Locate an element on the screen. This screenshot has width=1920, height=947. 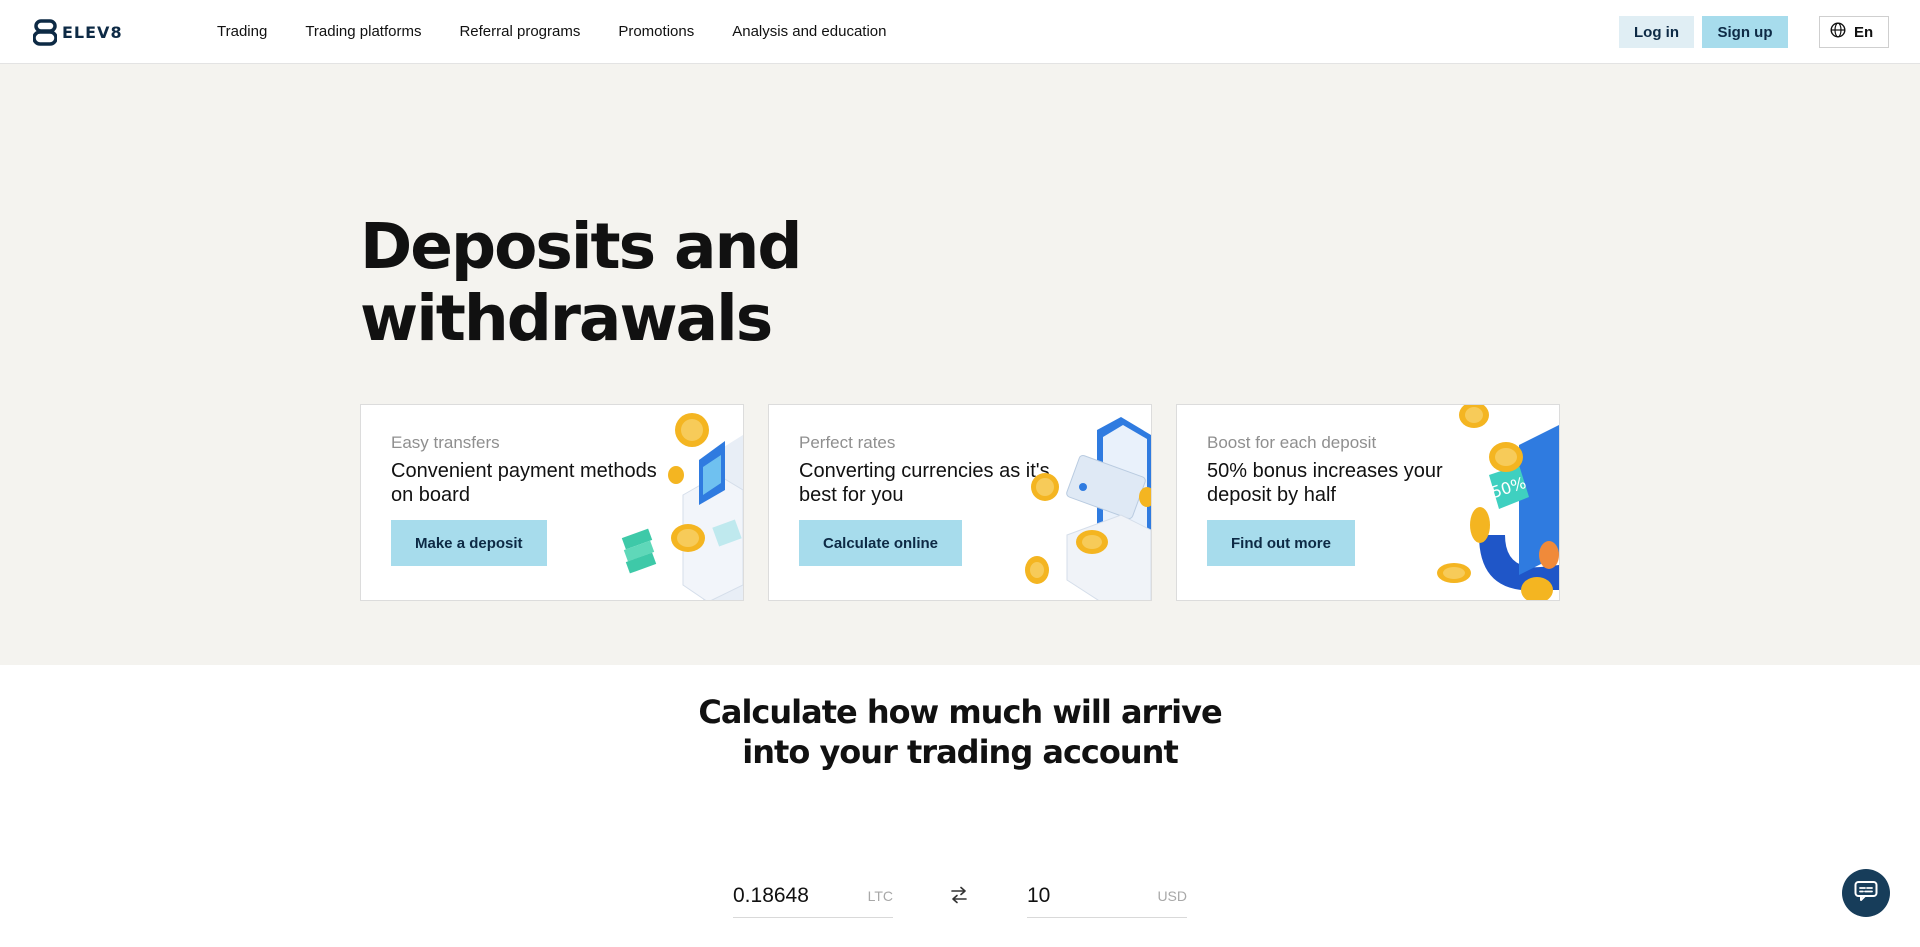
to-amount-value: 10 is located at coordinates (1038, 896).